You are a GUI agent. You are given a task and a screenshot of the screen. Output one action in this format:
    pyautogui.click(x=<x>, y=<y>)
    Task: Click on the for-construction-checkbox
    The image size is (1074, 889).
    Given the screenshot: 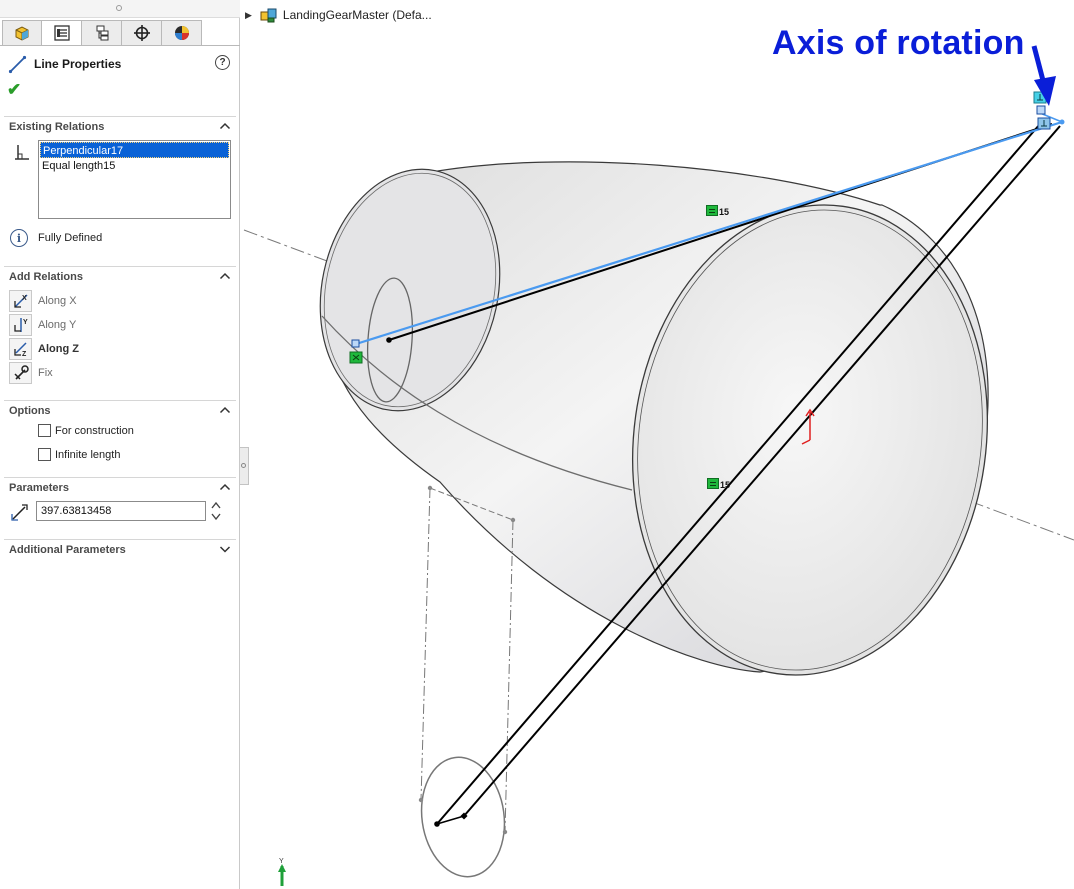 What is the action you would take?
    pyautogui.click(x=44, y=430)
    